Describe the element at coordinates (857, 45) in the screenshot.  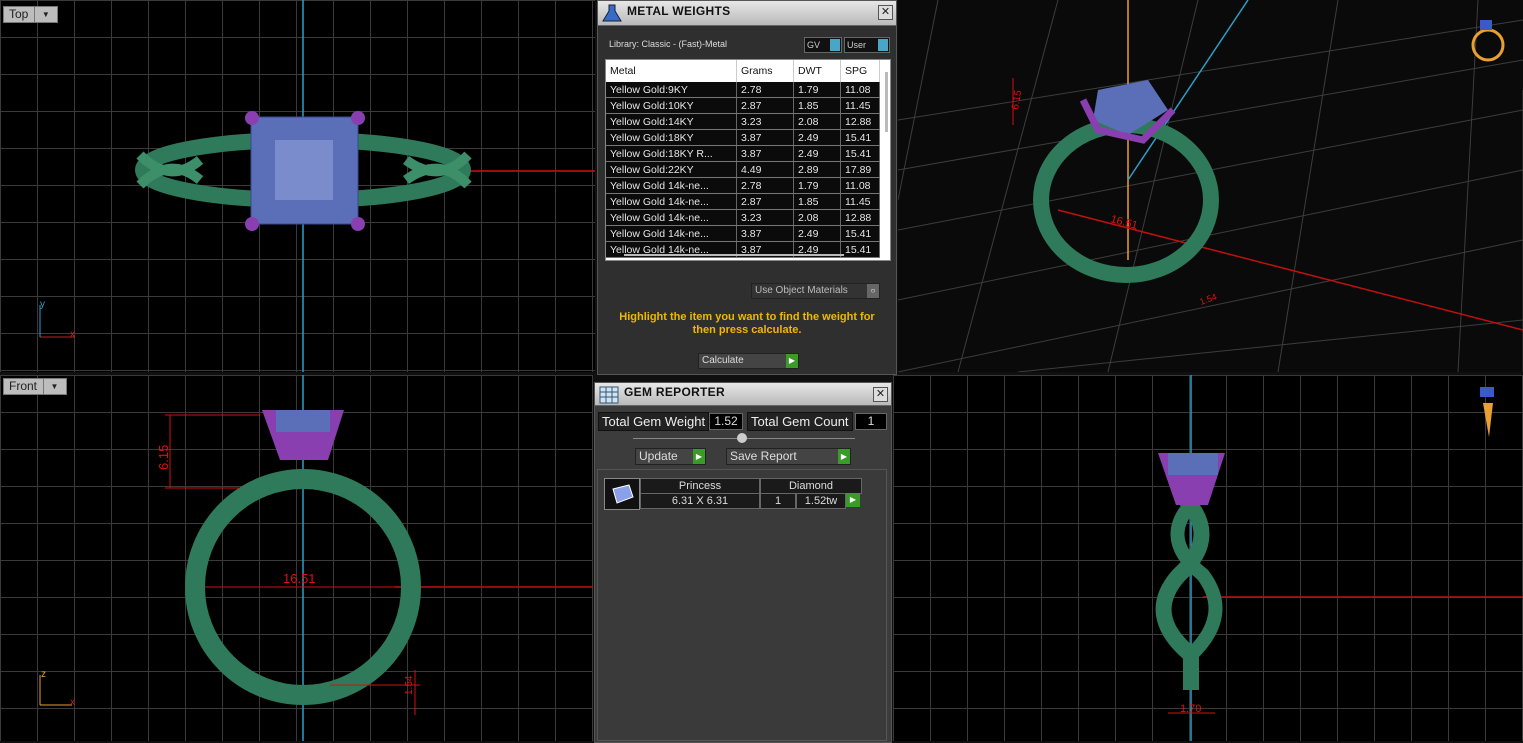
I see `user-toggle-label: User` at that location.